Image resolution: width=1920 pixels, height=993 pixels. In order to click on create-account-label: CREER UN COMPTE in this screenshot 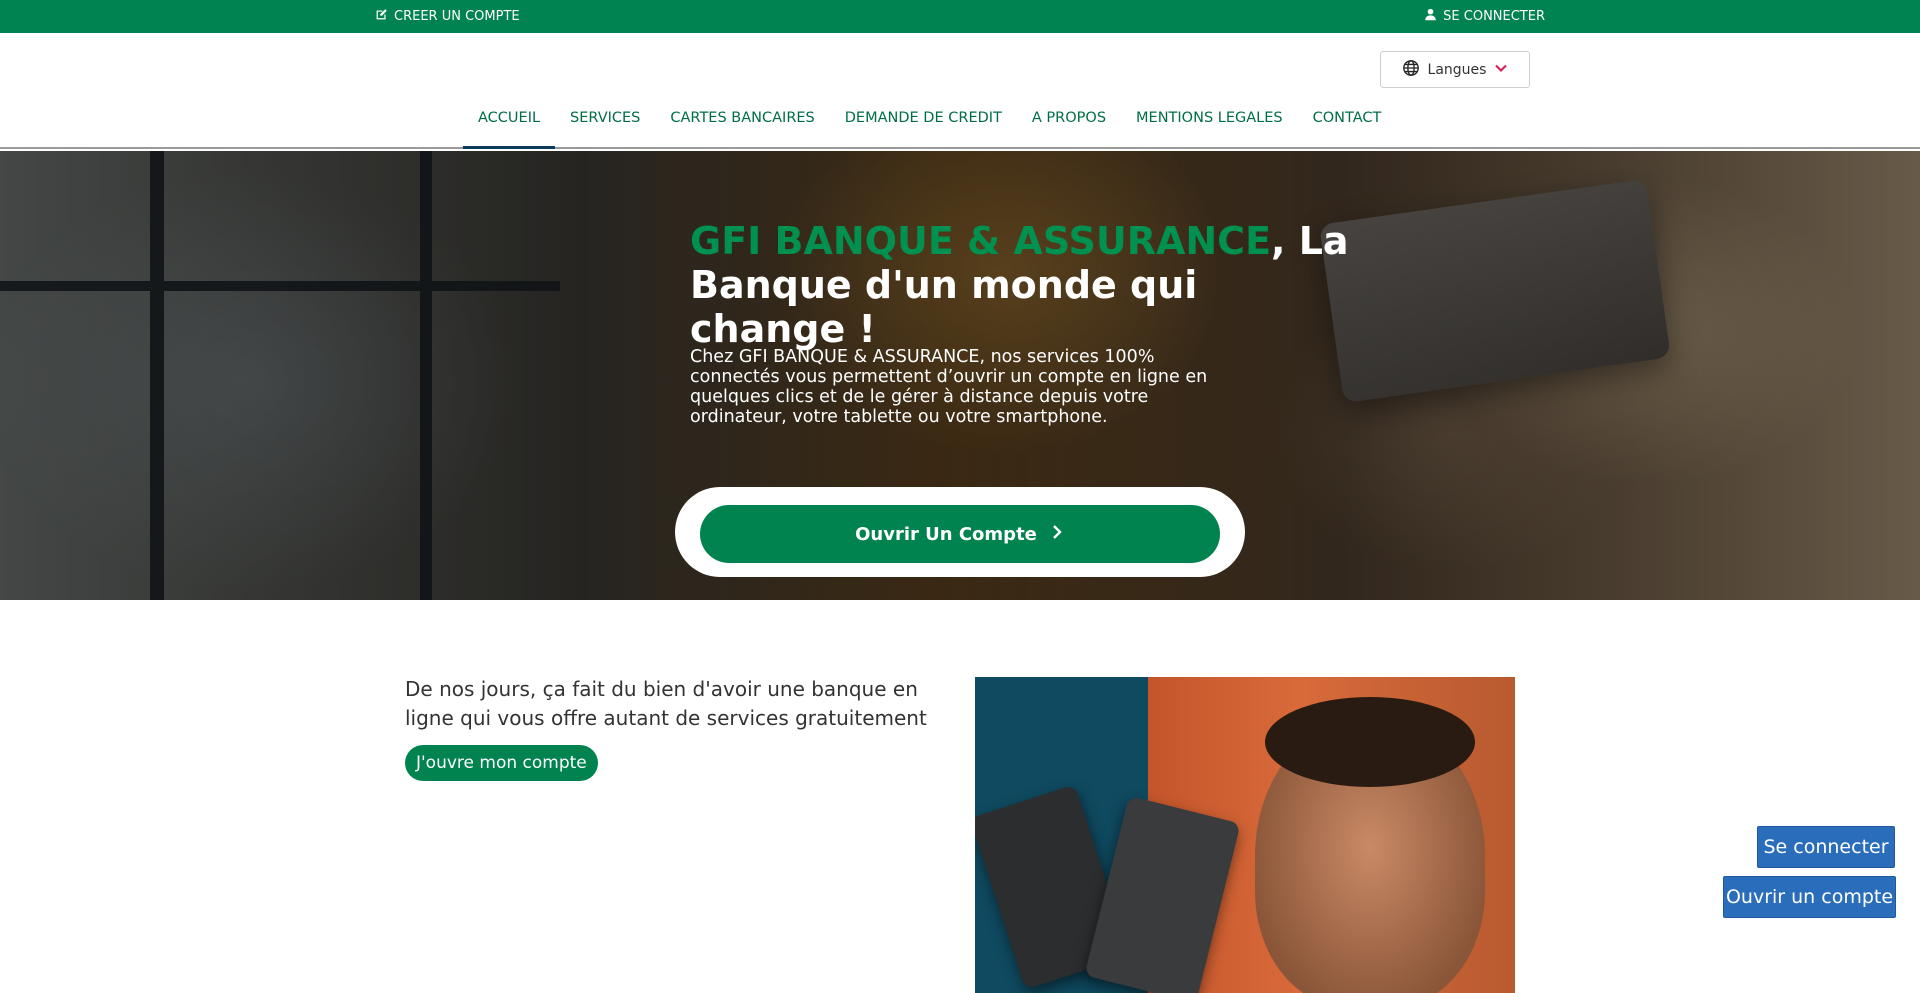, I will do `click(457, 16)`.